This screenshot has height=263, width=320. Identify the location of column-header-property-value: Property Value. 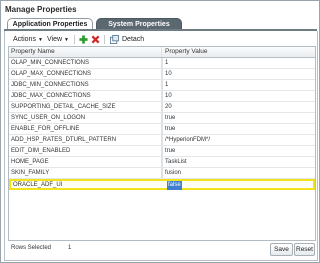
(238, 52).